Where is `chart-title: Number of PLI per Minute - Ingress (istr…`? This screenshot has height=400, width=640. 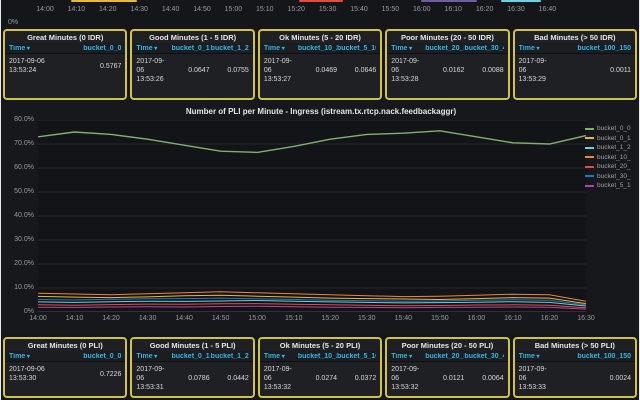 chart-title: Number of PLI per Minute - Ingress (istr… is located at coordinates (320, 111).